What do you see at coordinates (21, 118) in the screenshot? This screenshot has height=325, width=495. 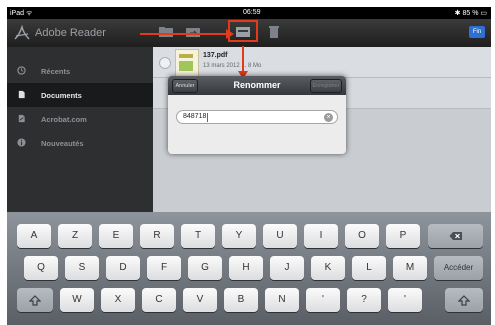 I see `acrobat-icon` at bounding box center [21, 118].